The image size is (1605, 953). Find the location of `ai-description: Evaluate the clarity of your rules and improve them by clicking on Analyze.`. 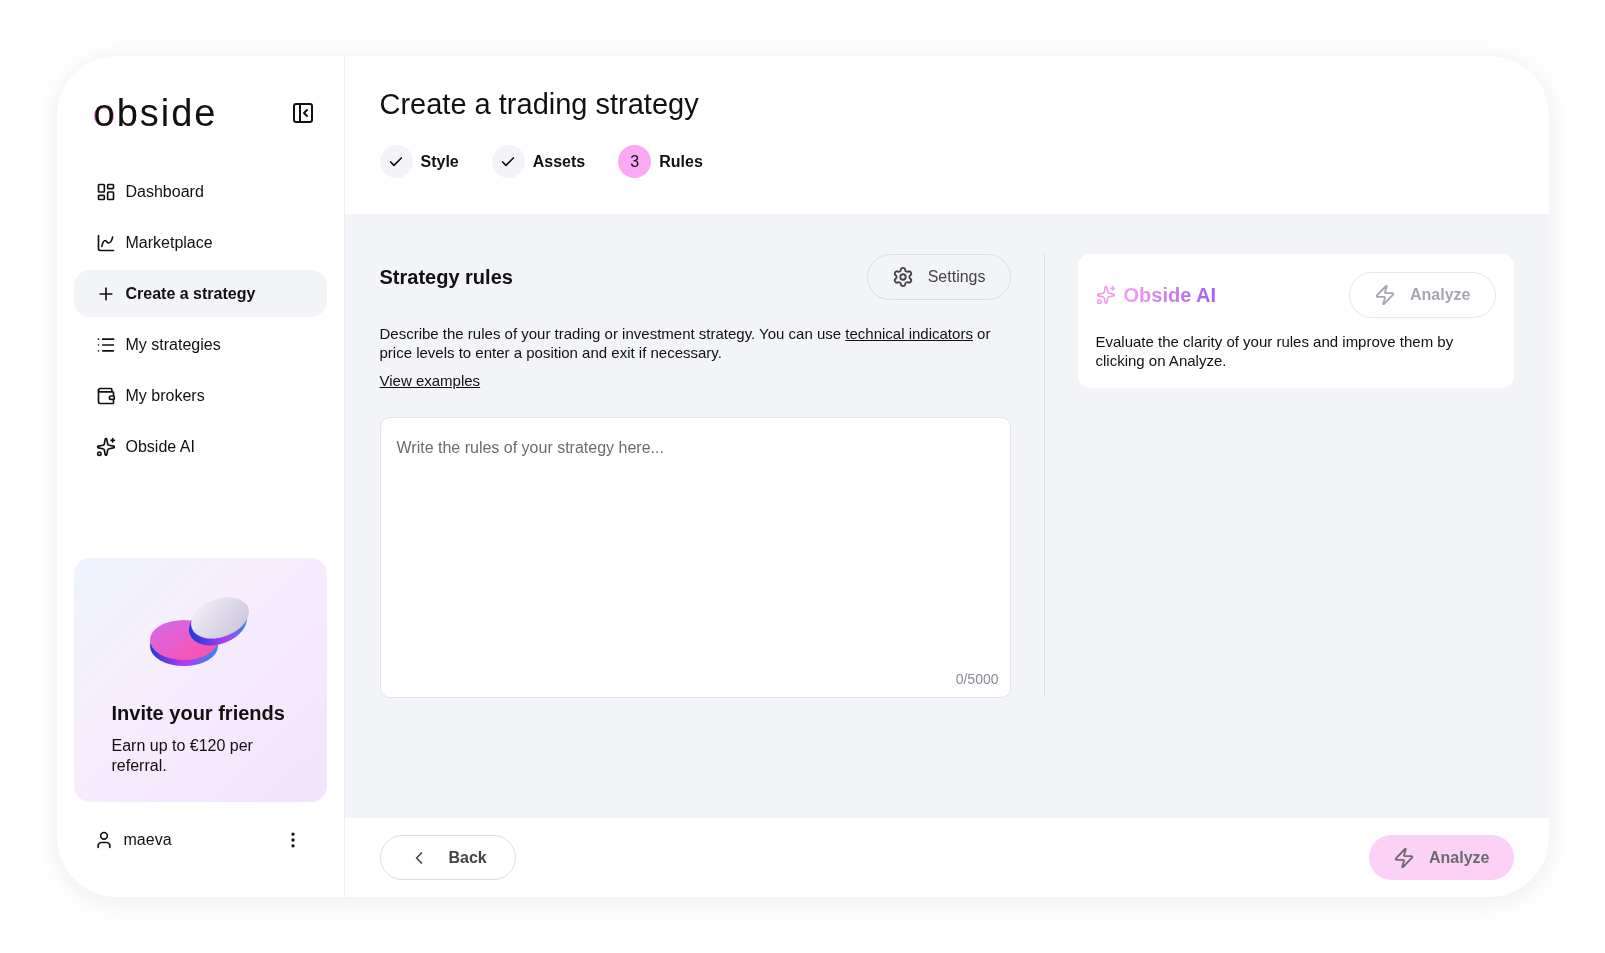

ai-description: Evaluate the clarity of your rules and improve them by clicking on Analyze. is located at coordinates (1275, 351).